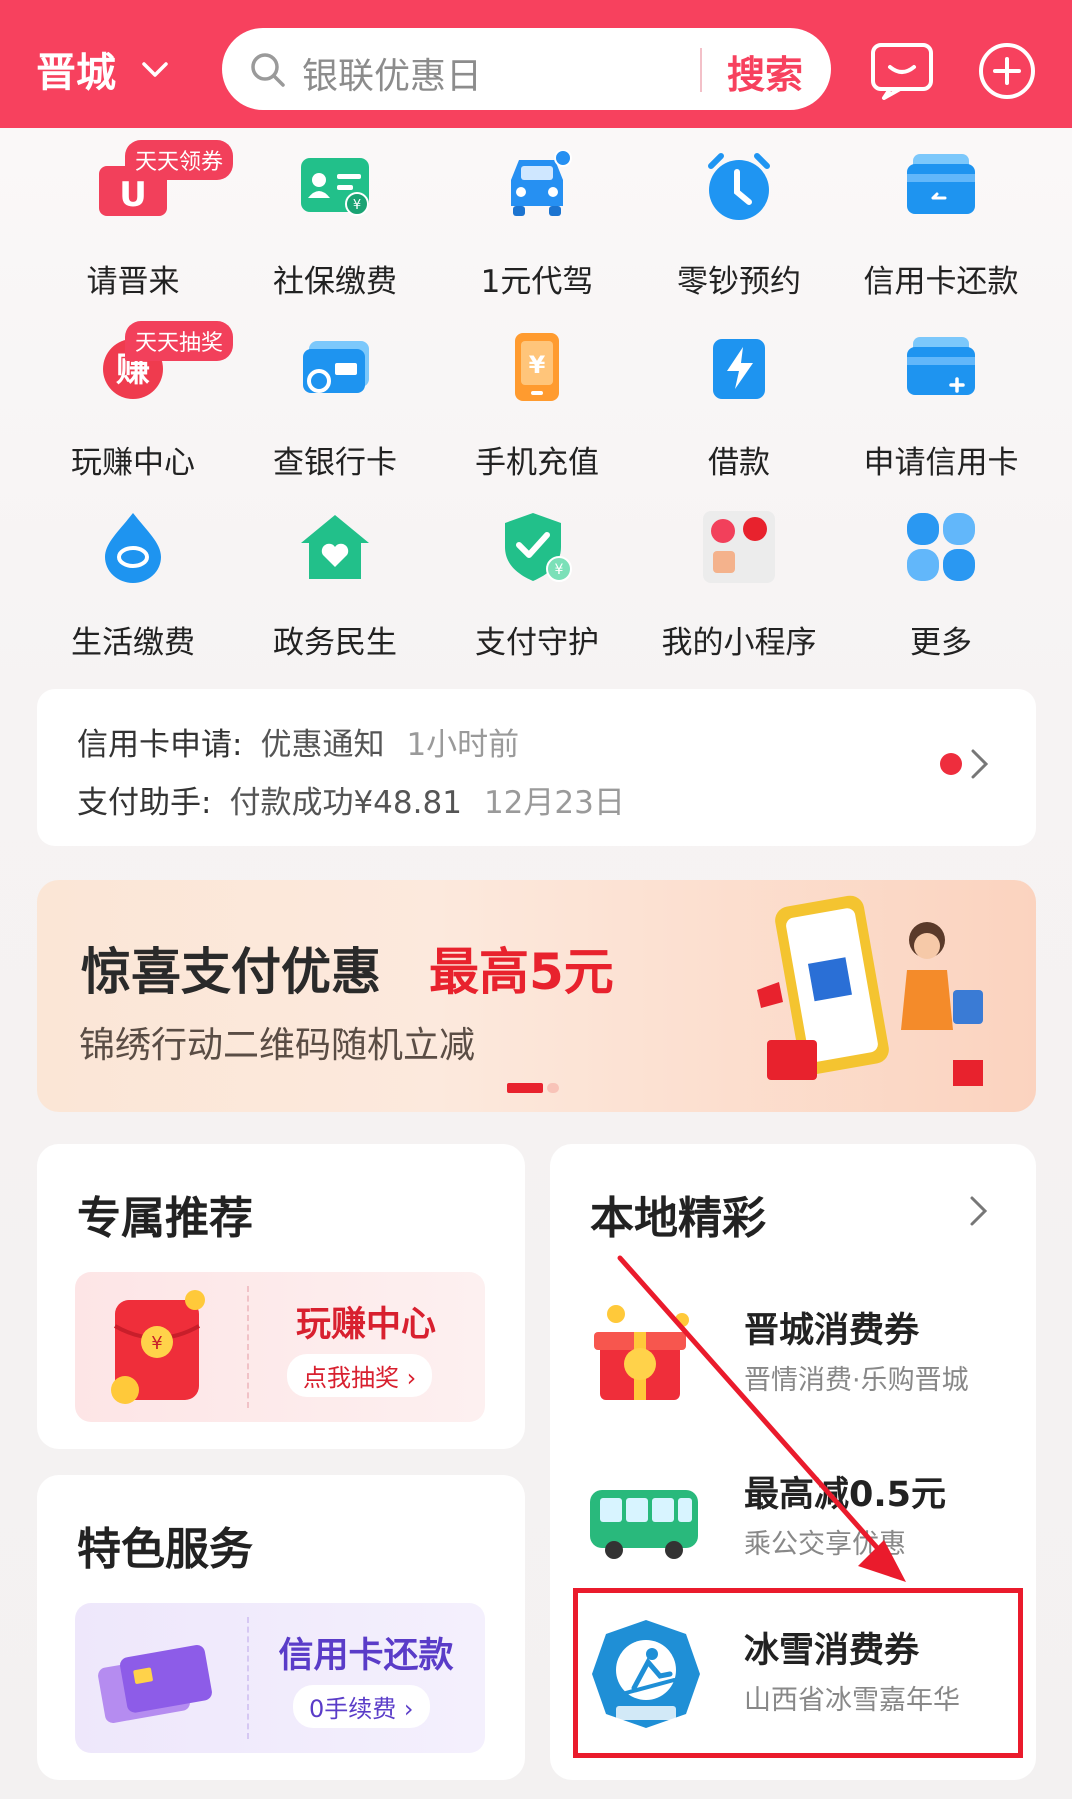 This screenshot has height=1799, width=1072. I want to click on zero-fee-button: 0手续费 ›, so click(361, 1706).